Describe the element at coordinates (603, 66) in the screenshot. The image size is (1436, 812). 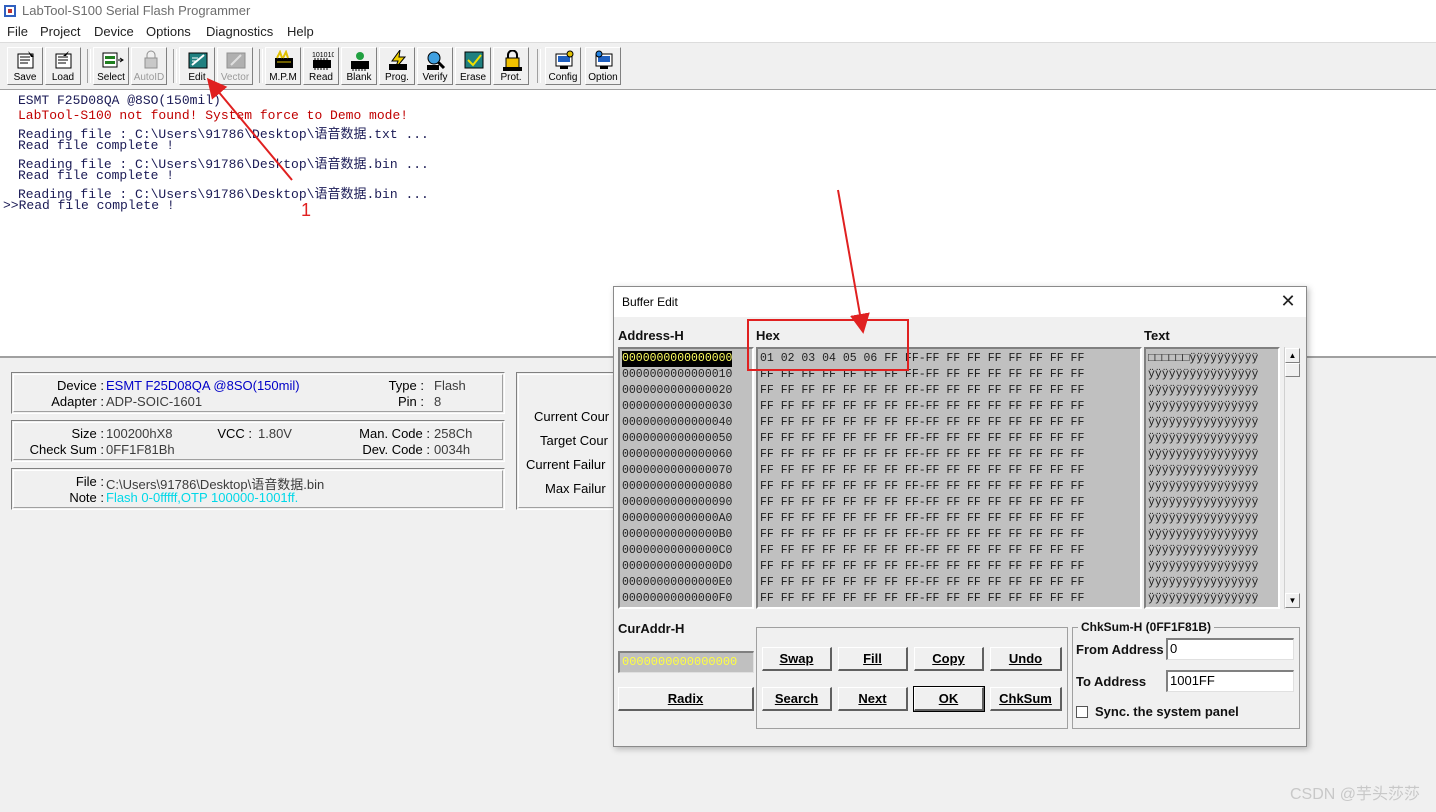
I see `option-button: Option` at that location.